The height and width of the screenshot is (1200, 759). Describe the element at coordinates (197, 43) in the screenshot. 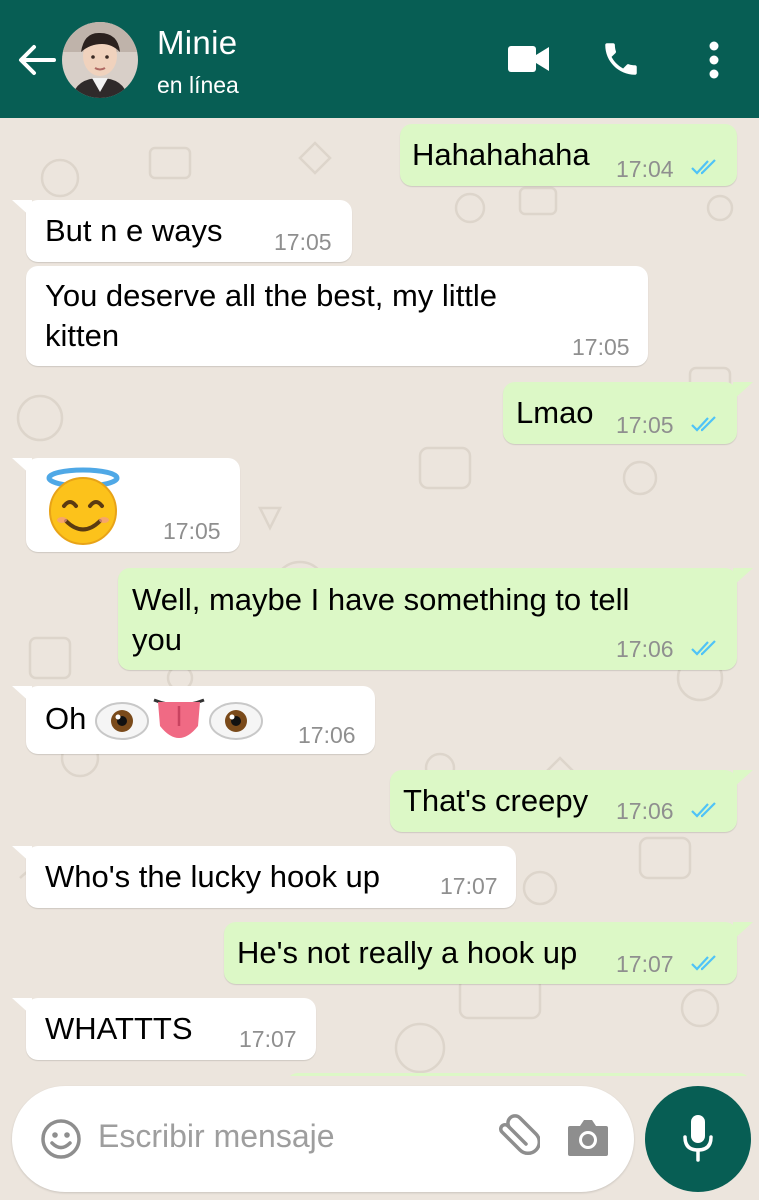

I see `contact-name: Minie` at that location.